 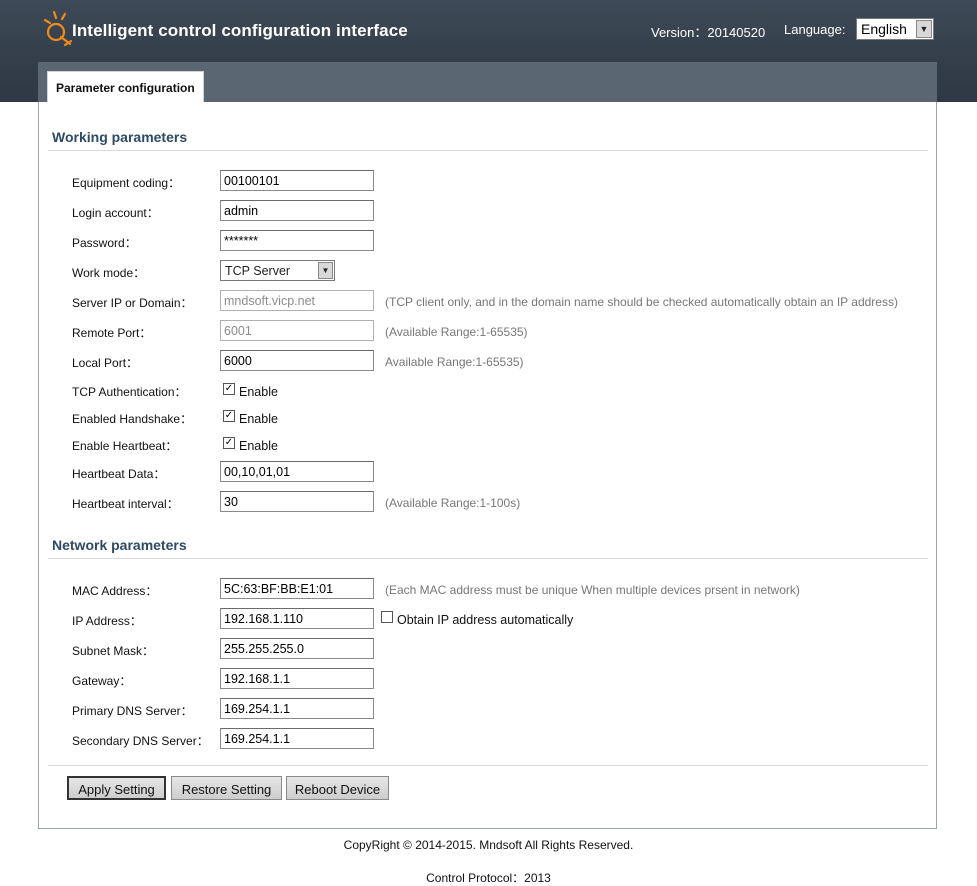 What do you see at coordinates (116, 788) in the screenshot?
I see `apply-setting-button: Apply Setting` at bounding box center [116, 788].